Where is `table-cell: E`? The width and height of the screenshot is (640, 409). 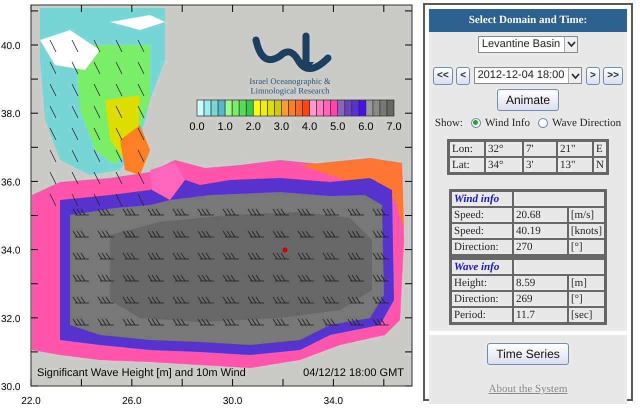
table-cell: E is located at coordinates (600, 149).